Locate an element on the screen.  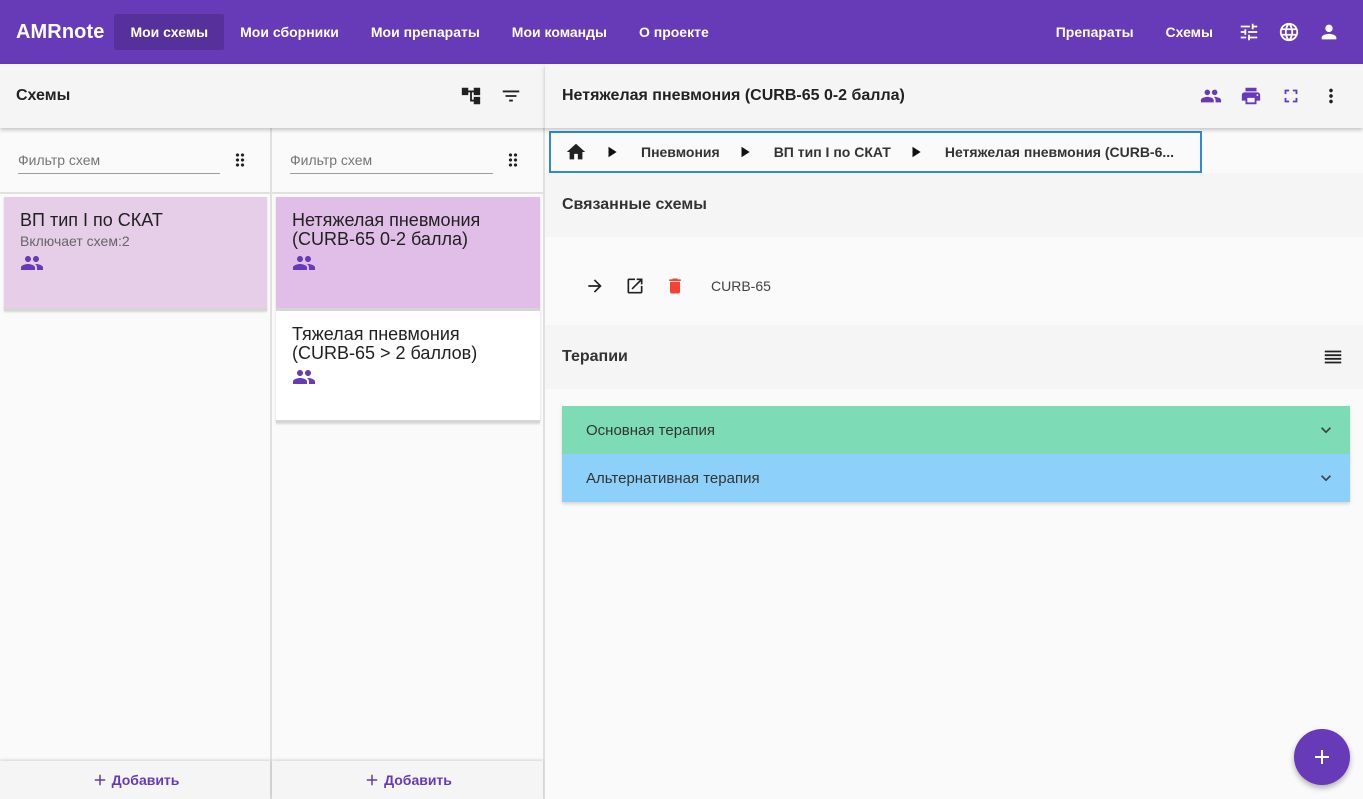
fullscreen-icon is located at coordinates (1291, 96).